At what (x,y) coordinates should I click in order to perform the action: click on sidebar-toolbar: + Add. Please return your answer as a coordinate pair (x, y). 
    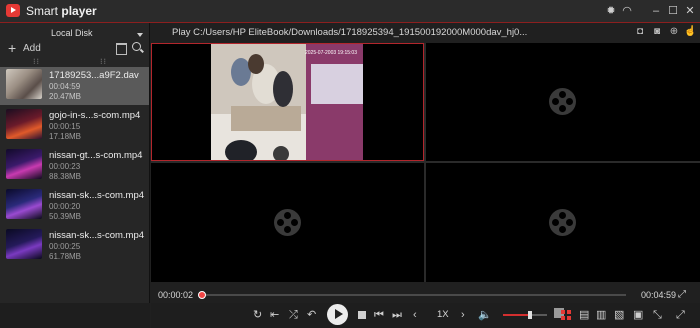
    Looking at the image, I should click on (74, 48).